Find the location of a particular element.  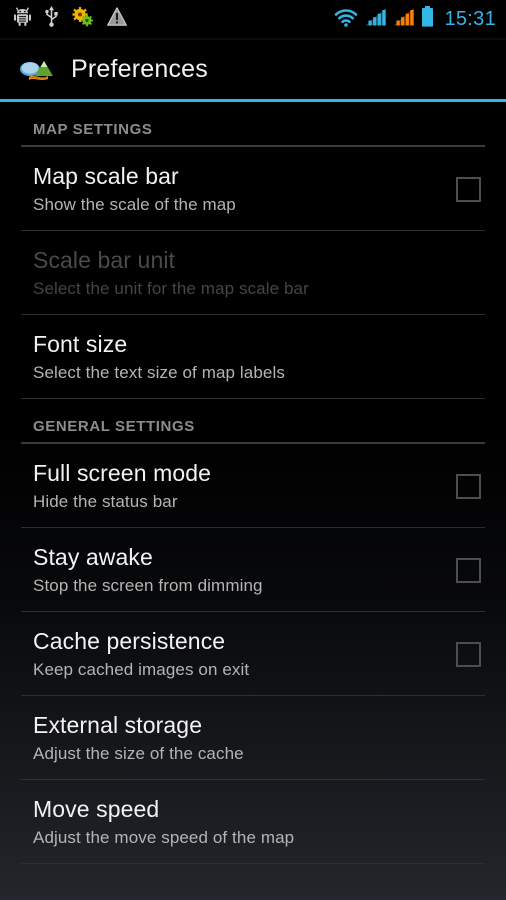

preference-row: Map scale bar Show the scale of the map is located at coordinates (253, 188).